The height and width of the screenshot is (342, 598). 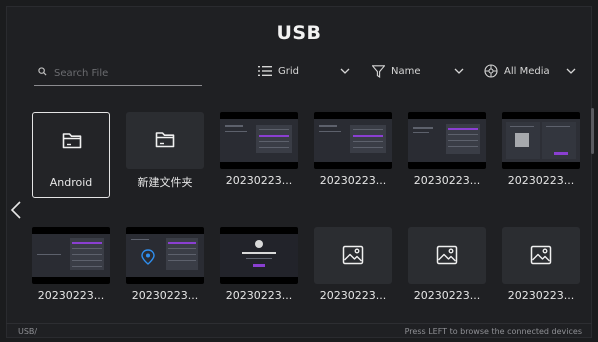 What do you see at coordinates (124, 73) in the screenshot?
I see `search-input` at bounding box center [124, 73].